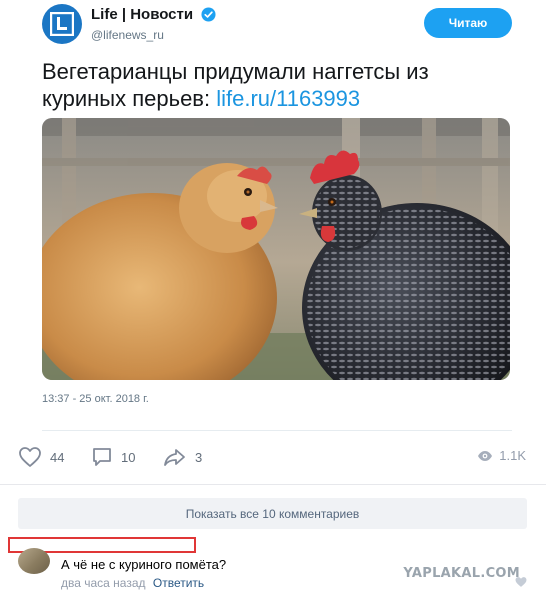  What do you see at coordinates (272, 513) in the screenshot?
I see `show-all-comments-button: Показать все 10 комментариев` at bounding box center [272, 513].